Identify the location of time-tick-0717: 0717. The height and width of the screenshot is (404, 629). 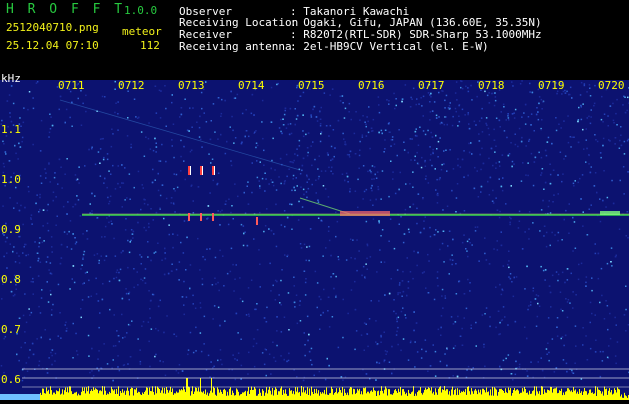
(431, 86).